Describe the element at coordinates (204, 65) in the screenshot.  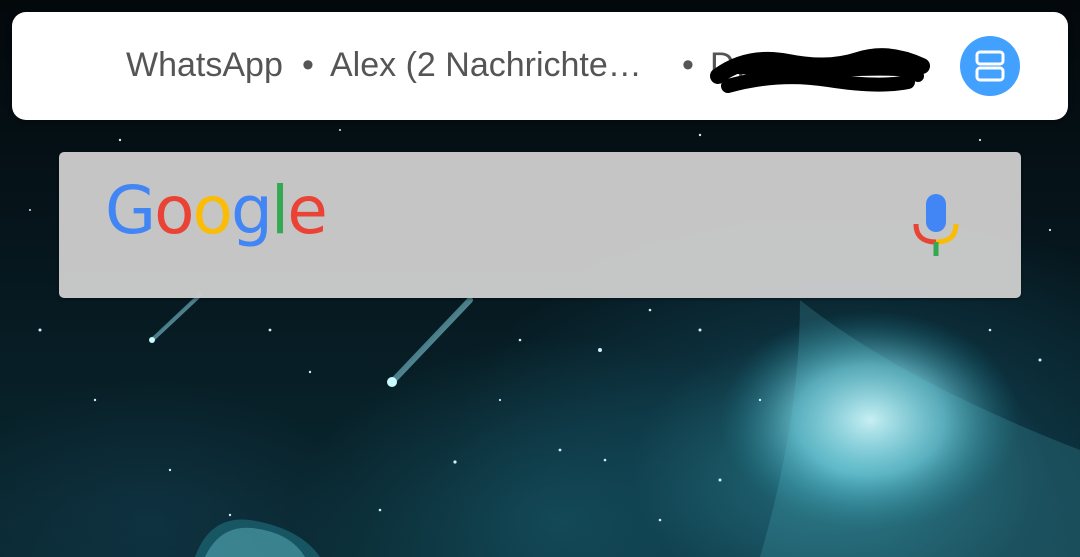
I see `notification-app-name: WhatsApp` at that location.